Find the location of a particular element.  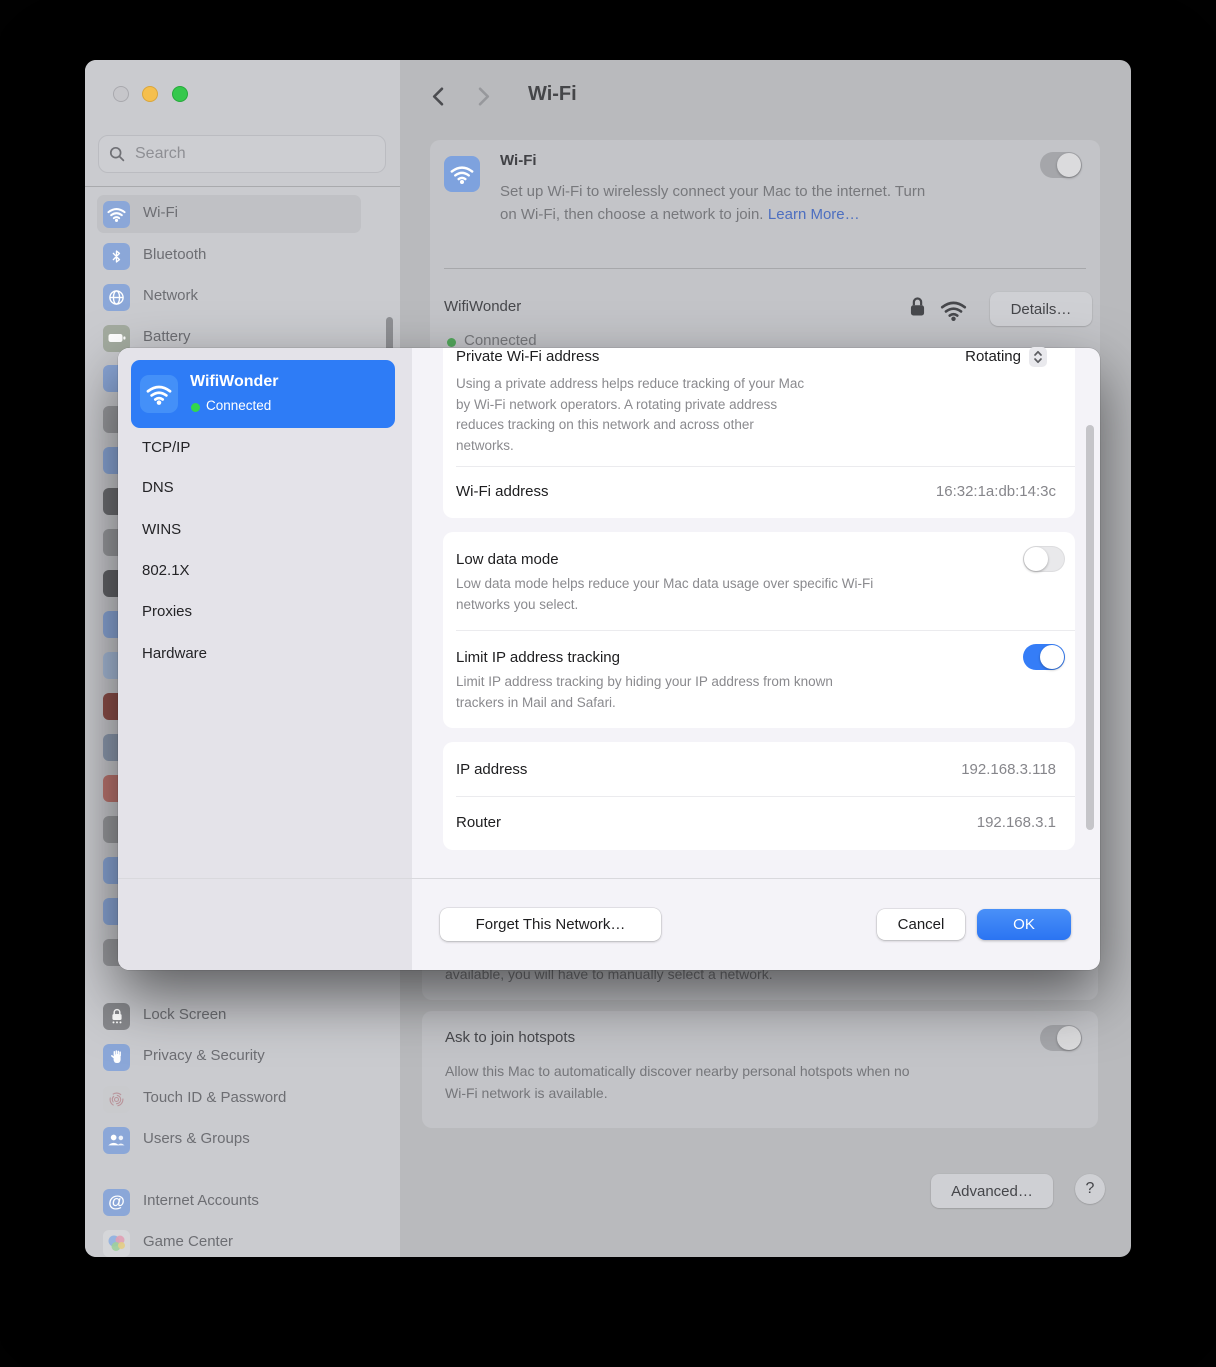

sidebar-item-label: Bluetooth is located at coordinates (175, 254).